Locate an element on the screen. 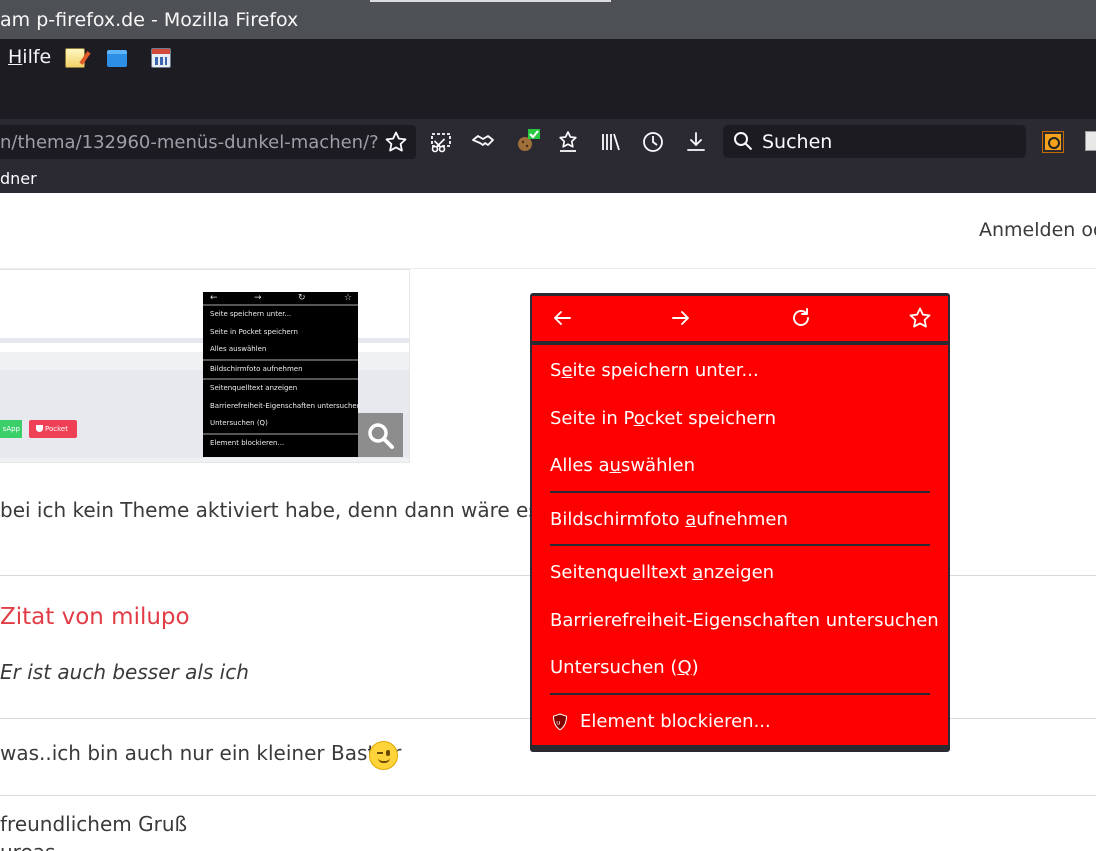  extension-document-icon is located at coordinates (1090, 141).